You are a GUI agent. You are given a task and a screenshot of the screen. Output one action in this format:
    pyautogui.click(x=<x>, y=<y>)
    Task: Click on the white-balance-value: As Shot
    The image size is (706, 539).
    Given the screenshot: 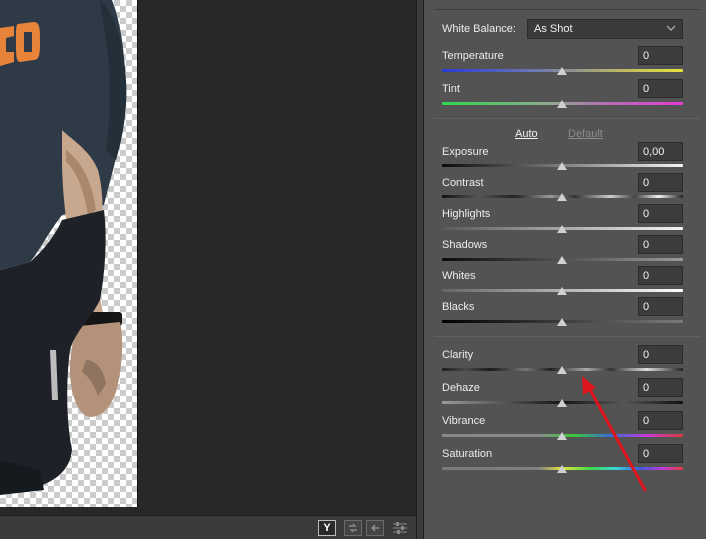 What is the action you would take?
    pyautogui.click(x=553, y=29)
    